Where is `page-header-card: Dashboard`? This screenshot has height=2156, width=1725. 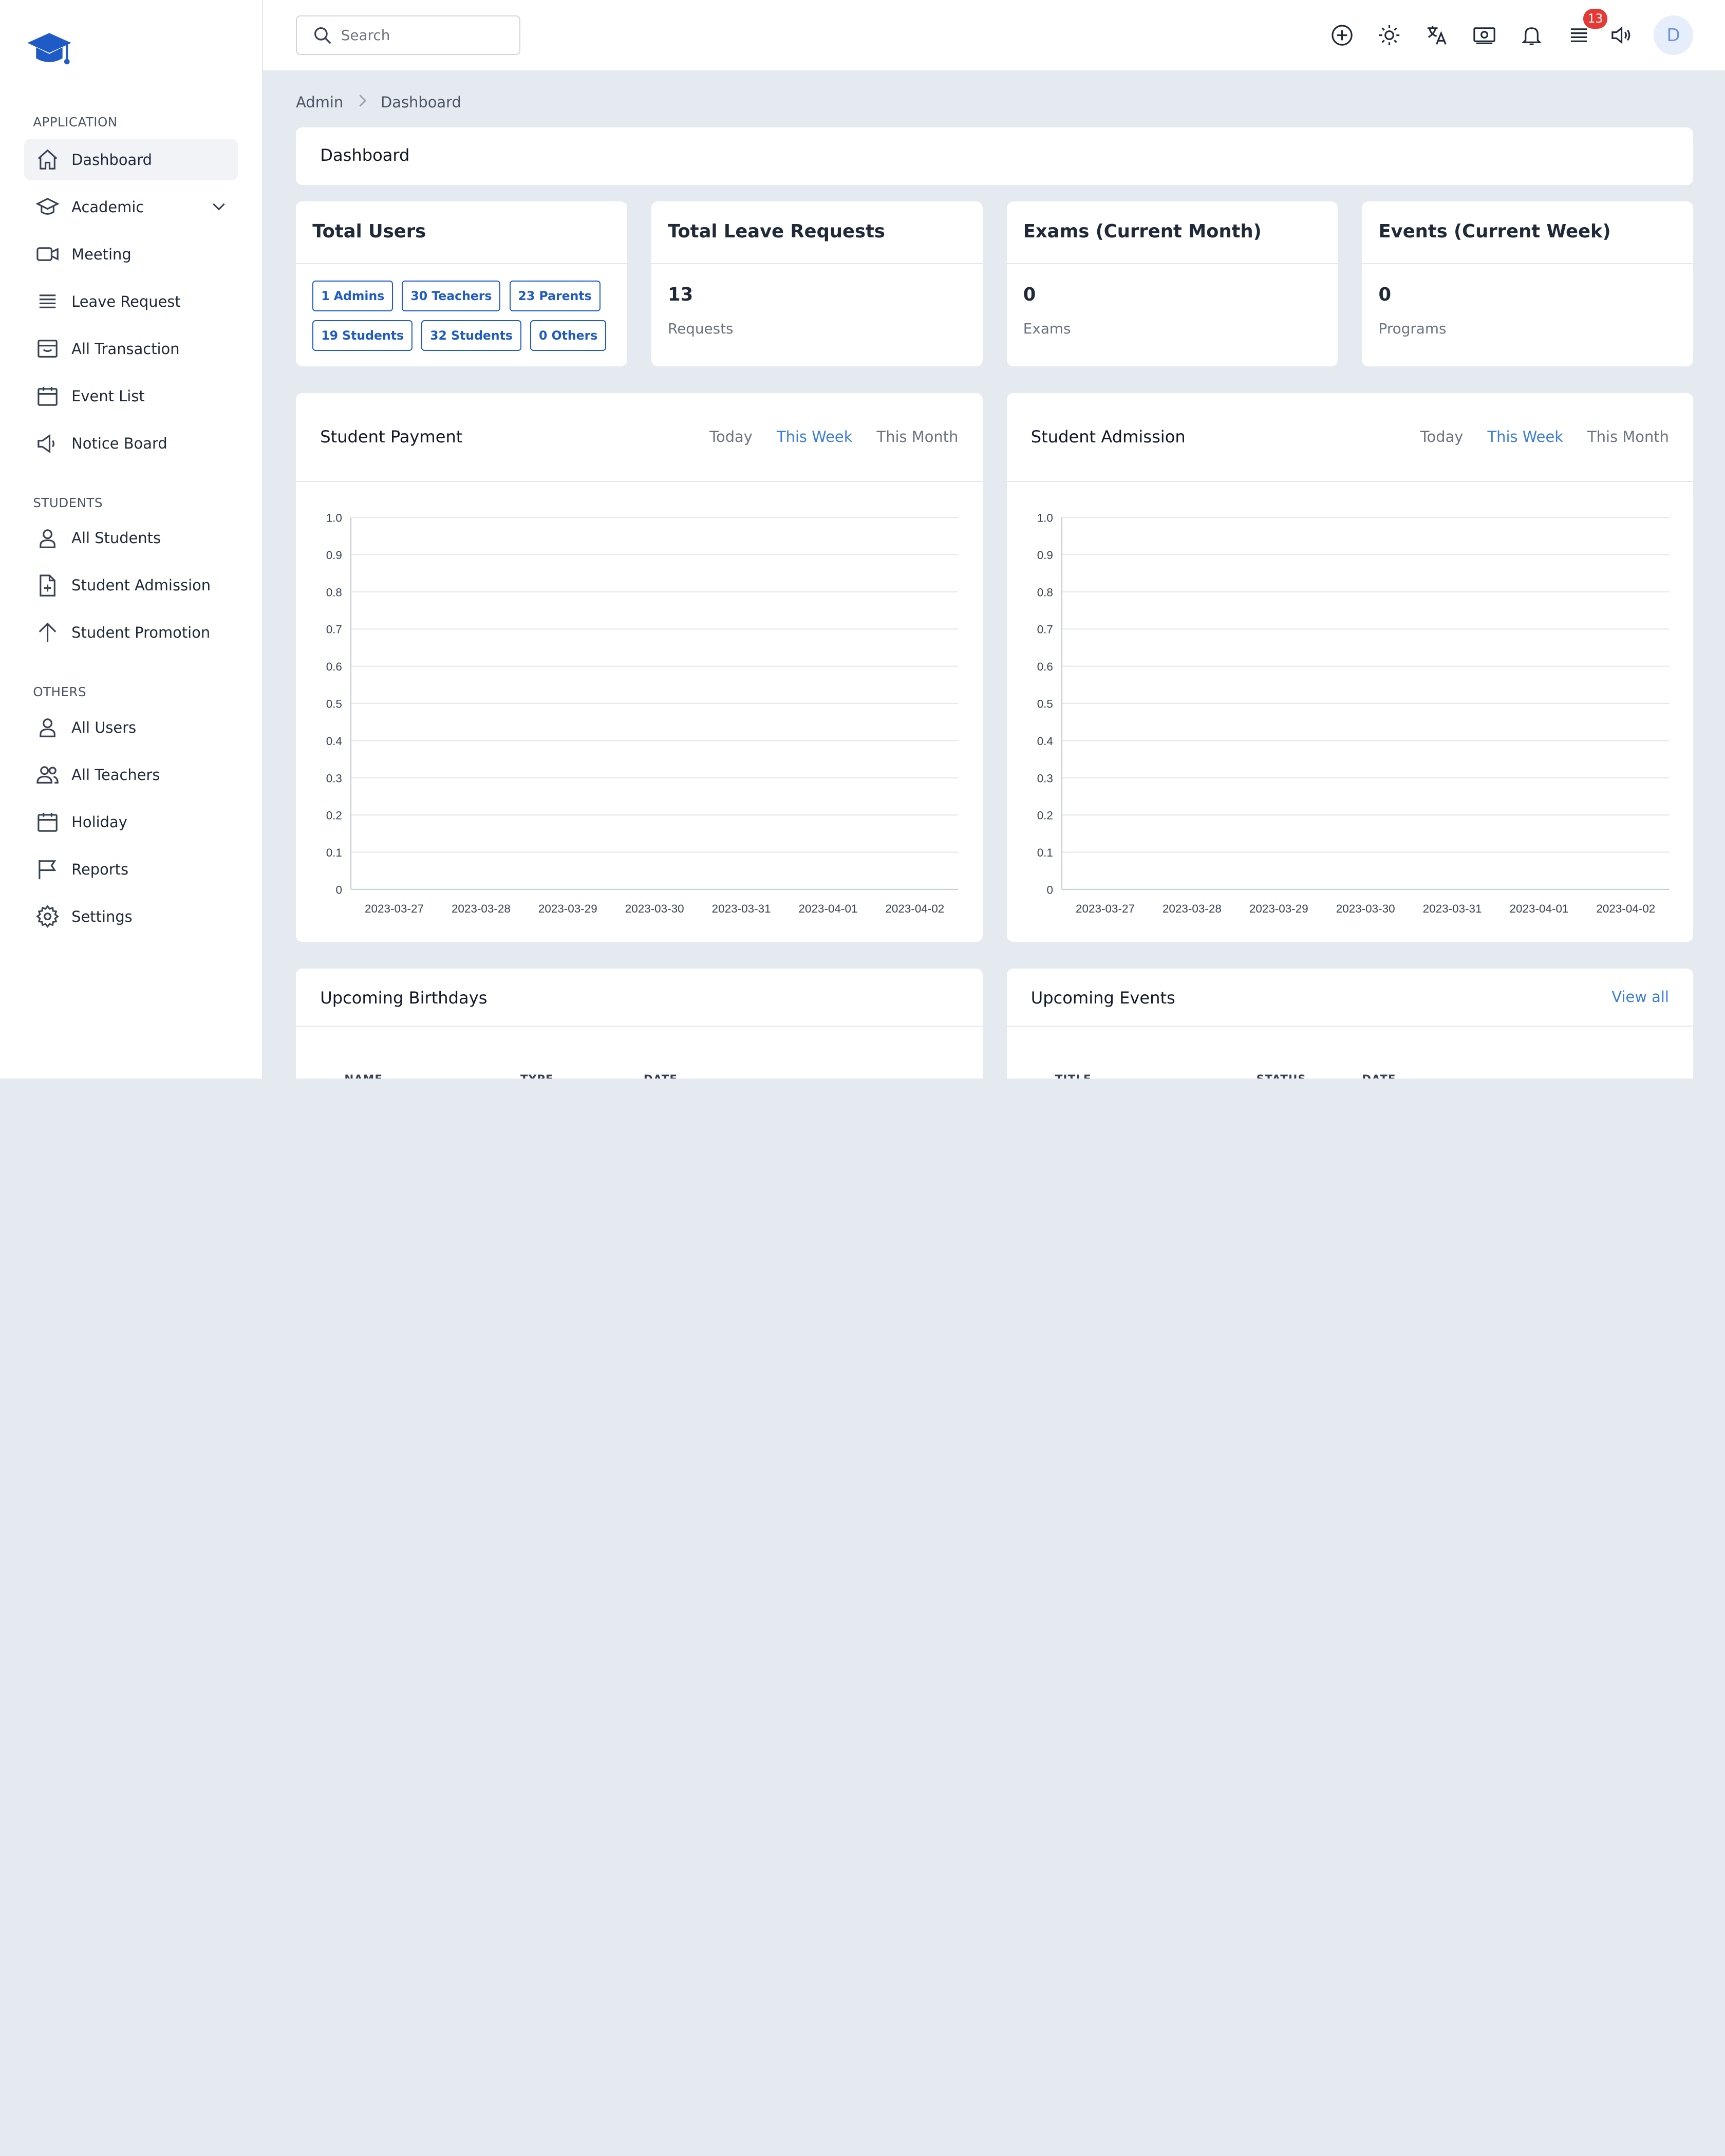
page-header-card: Dashboard is located at coordinates (995, 156).